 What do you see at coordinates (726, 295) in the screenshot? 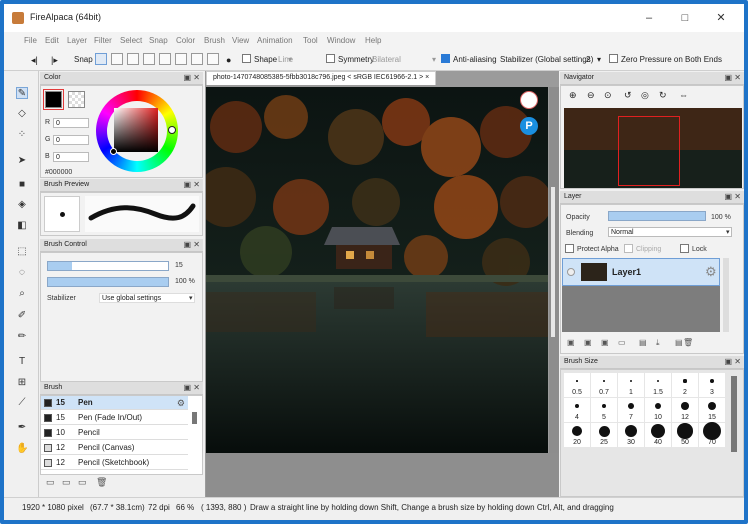
I see `layer-scrollbar` at bounding box center [726, 295].